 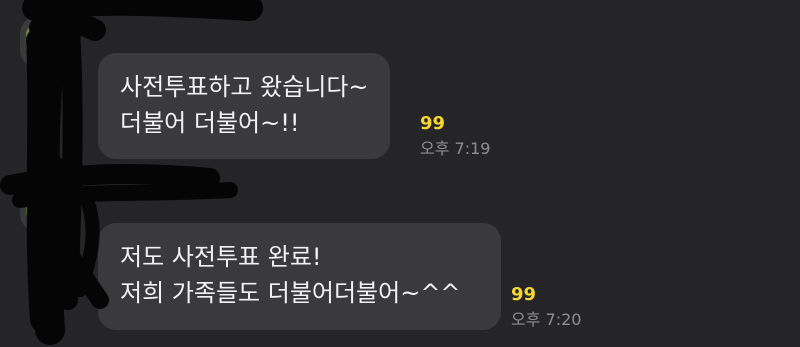 What do you see at coordinates (244, 87) in the screenshot?
I see `message-text-line: 사전투표하고 왔습니다~` at bounding box center [244, 87].